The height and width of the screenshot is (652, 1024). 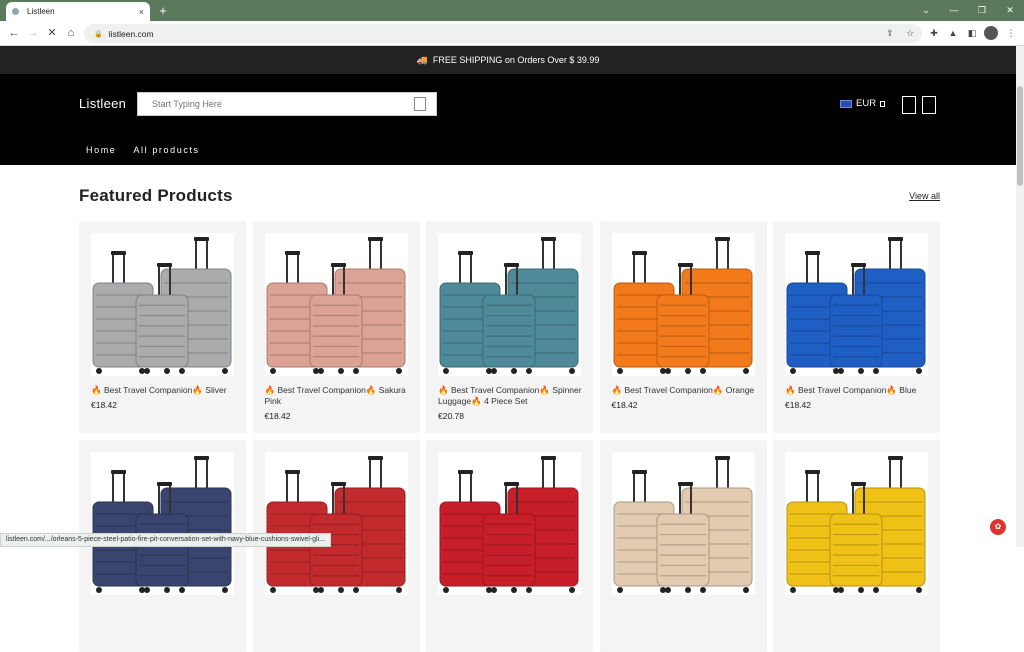 What do you see at coordinates (512, 10) in the screenshot?
I see `browser-tab-strip: Listleen × + ⌄ — ❐ ✕` at bounding box center [512, 10].